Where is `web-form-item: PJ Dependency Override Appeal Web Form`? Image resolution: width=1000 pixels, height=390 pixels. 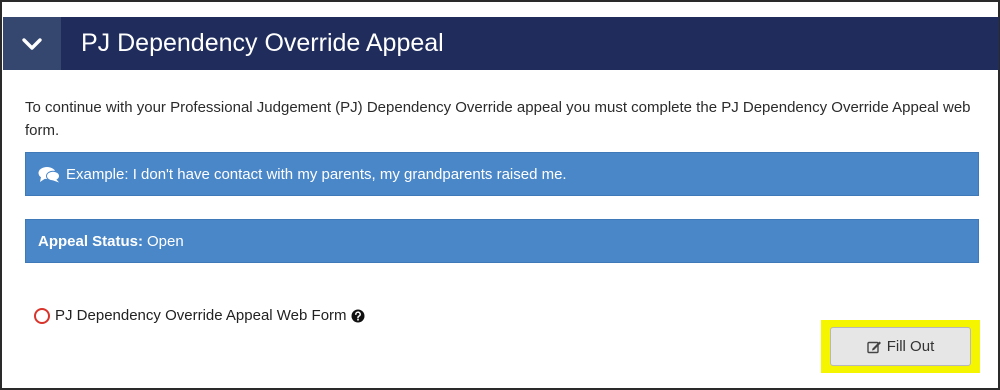
web-form-item: PJ Dependency Override Appeal Web Form is located at coordinates (199, 315).